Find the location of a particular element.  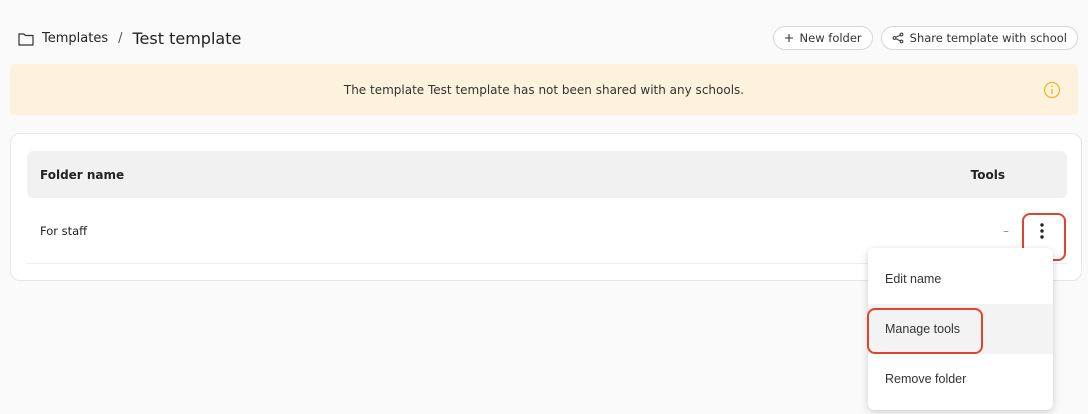

page-title: Test template is located at coordinates (187, 38).